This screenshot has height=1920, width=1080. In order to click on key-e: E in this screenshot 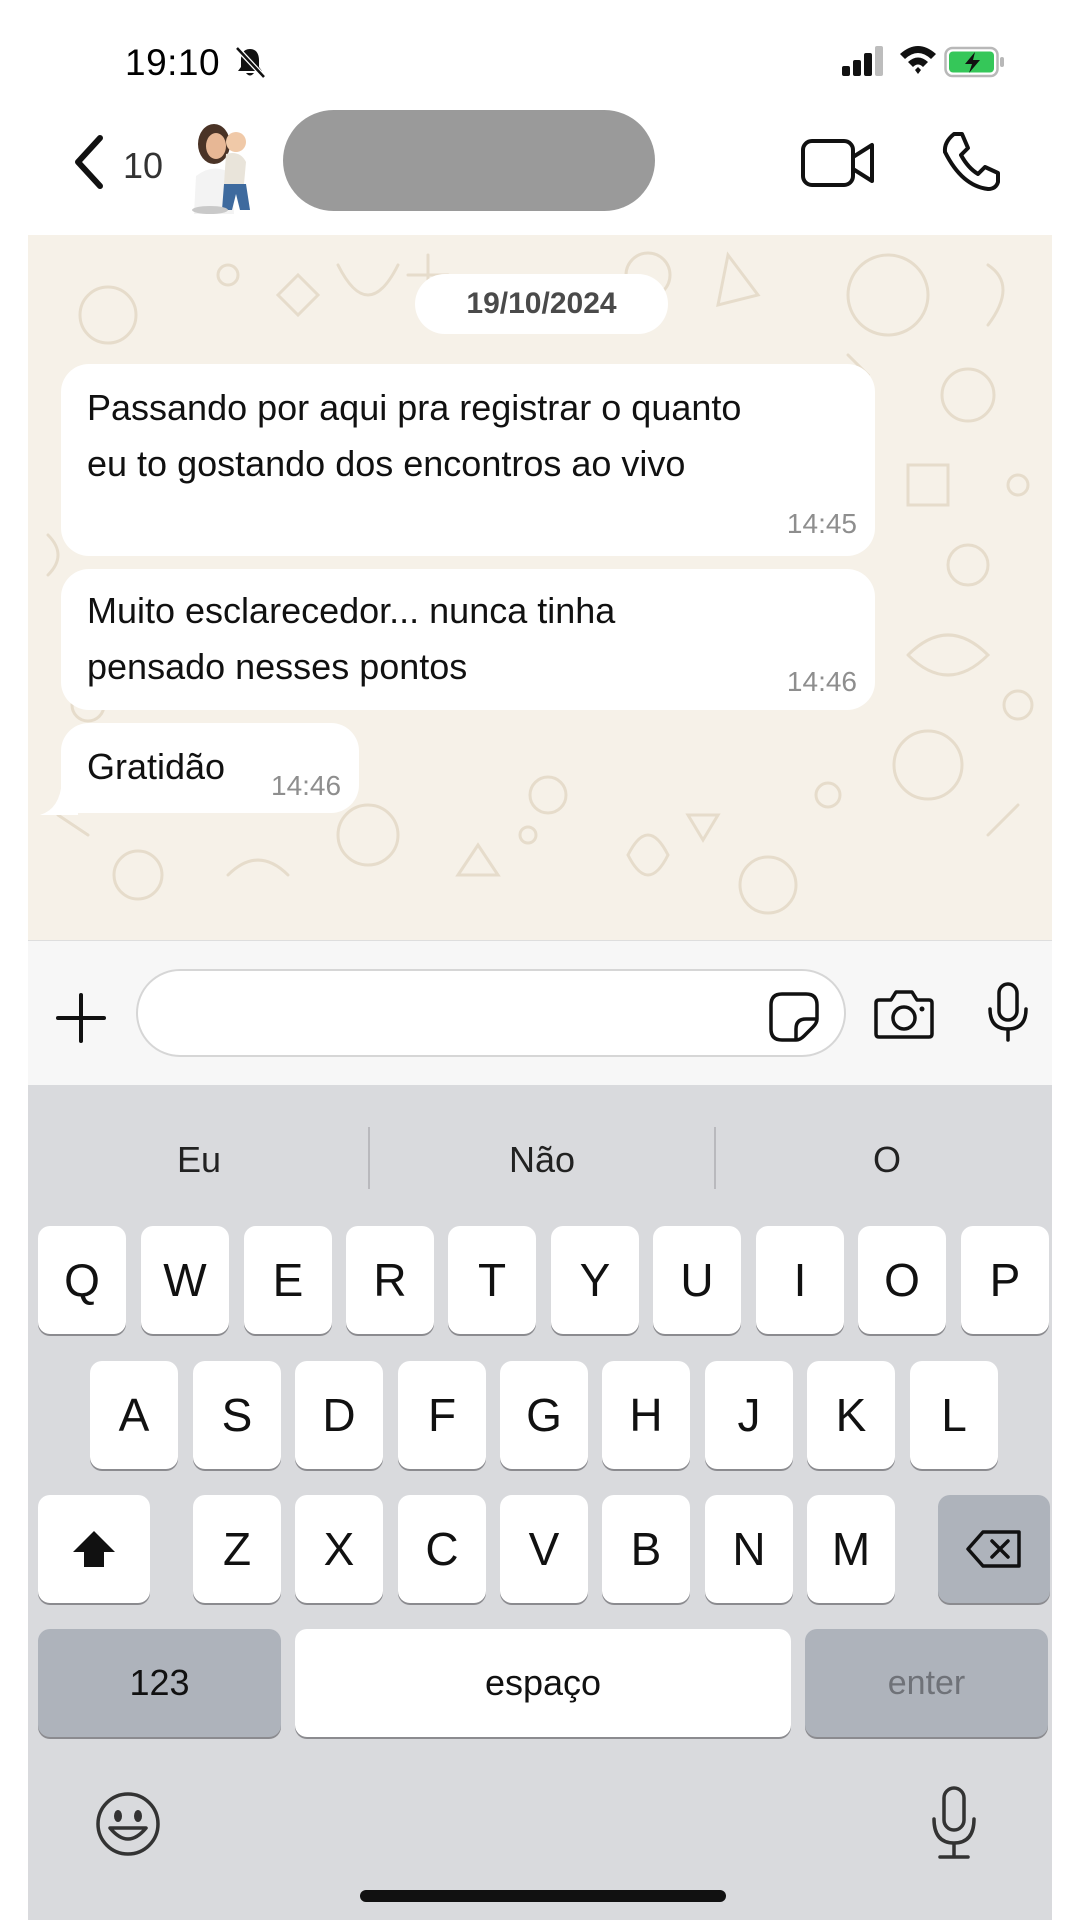, I will do `click(288, 1280)`.